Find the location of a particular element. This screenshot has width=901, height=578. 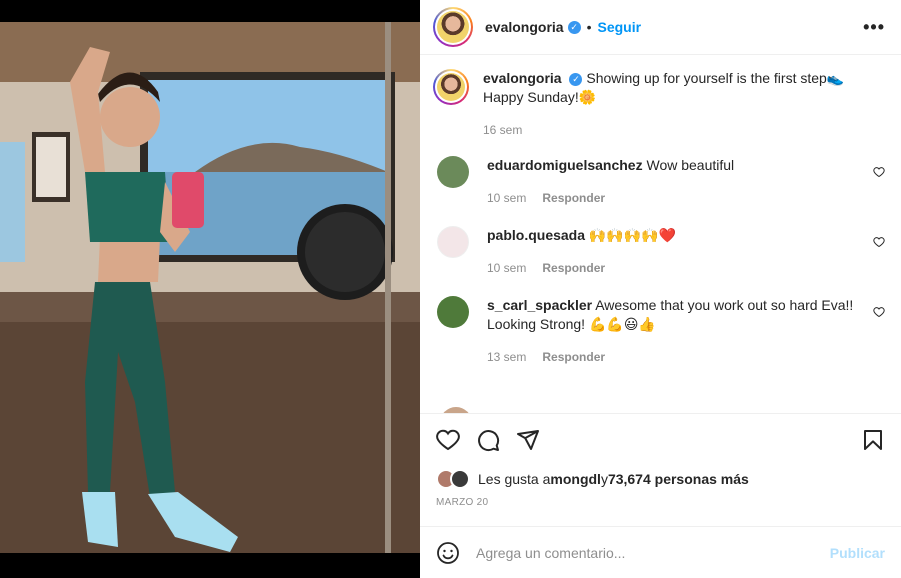

caption-avatar-image is located at coordinates (451, 87).